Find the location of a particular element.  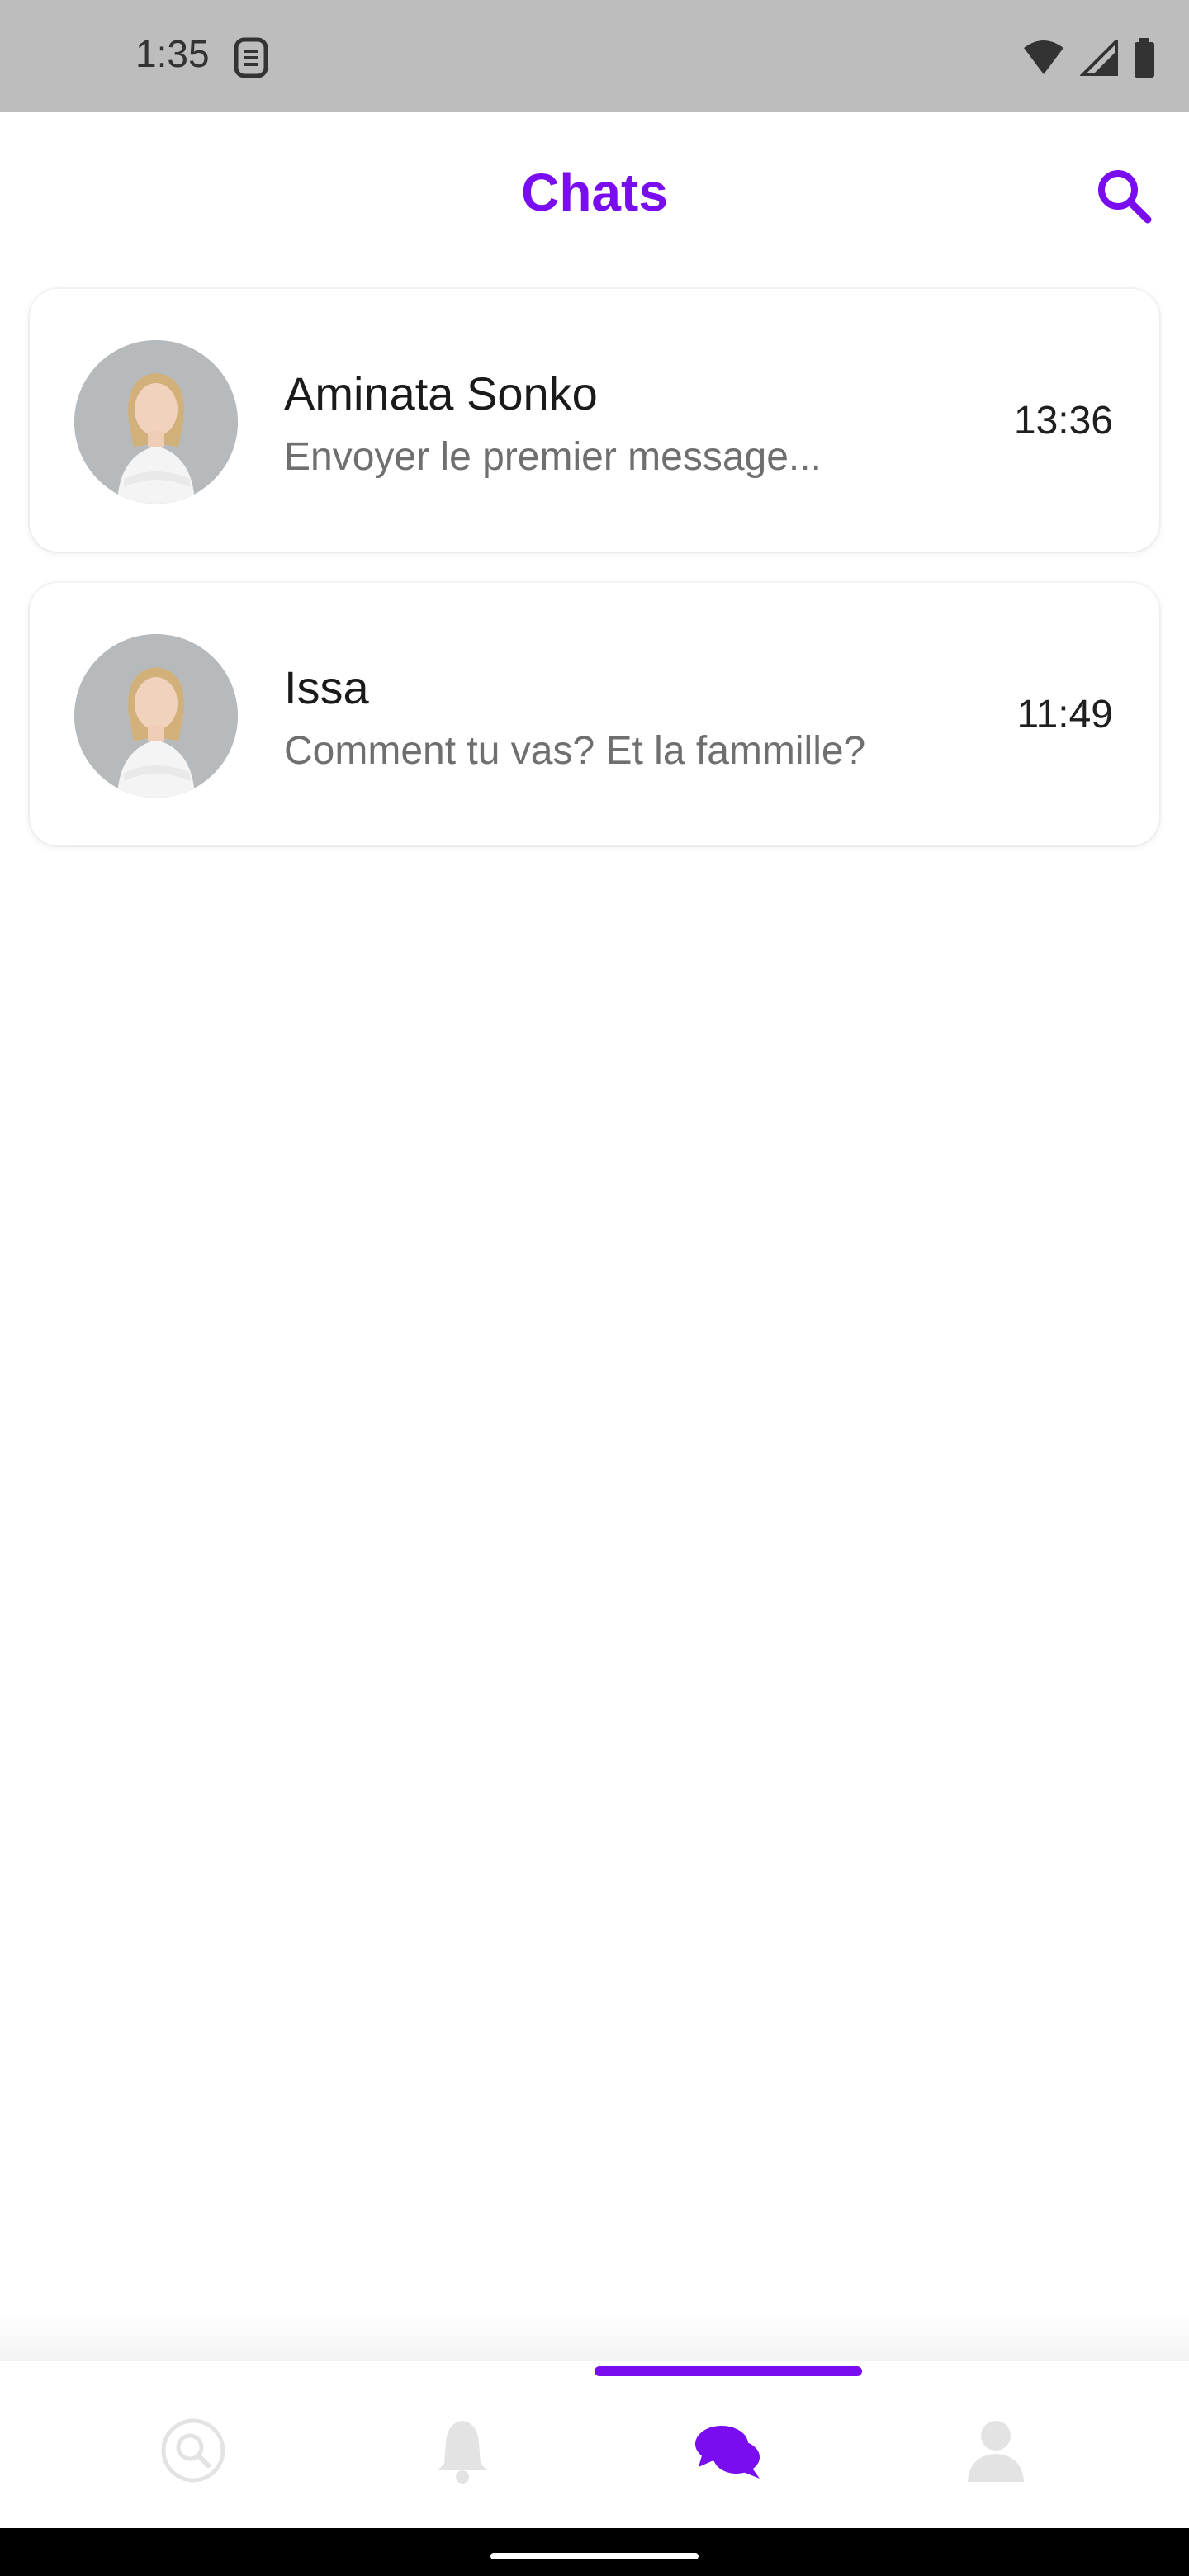

wifi-icon is located at coordinates (1043, 57).